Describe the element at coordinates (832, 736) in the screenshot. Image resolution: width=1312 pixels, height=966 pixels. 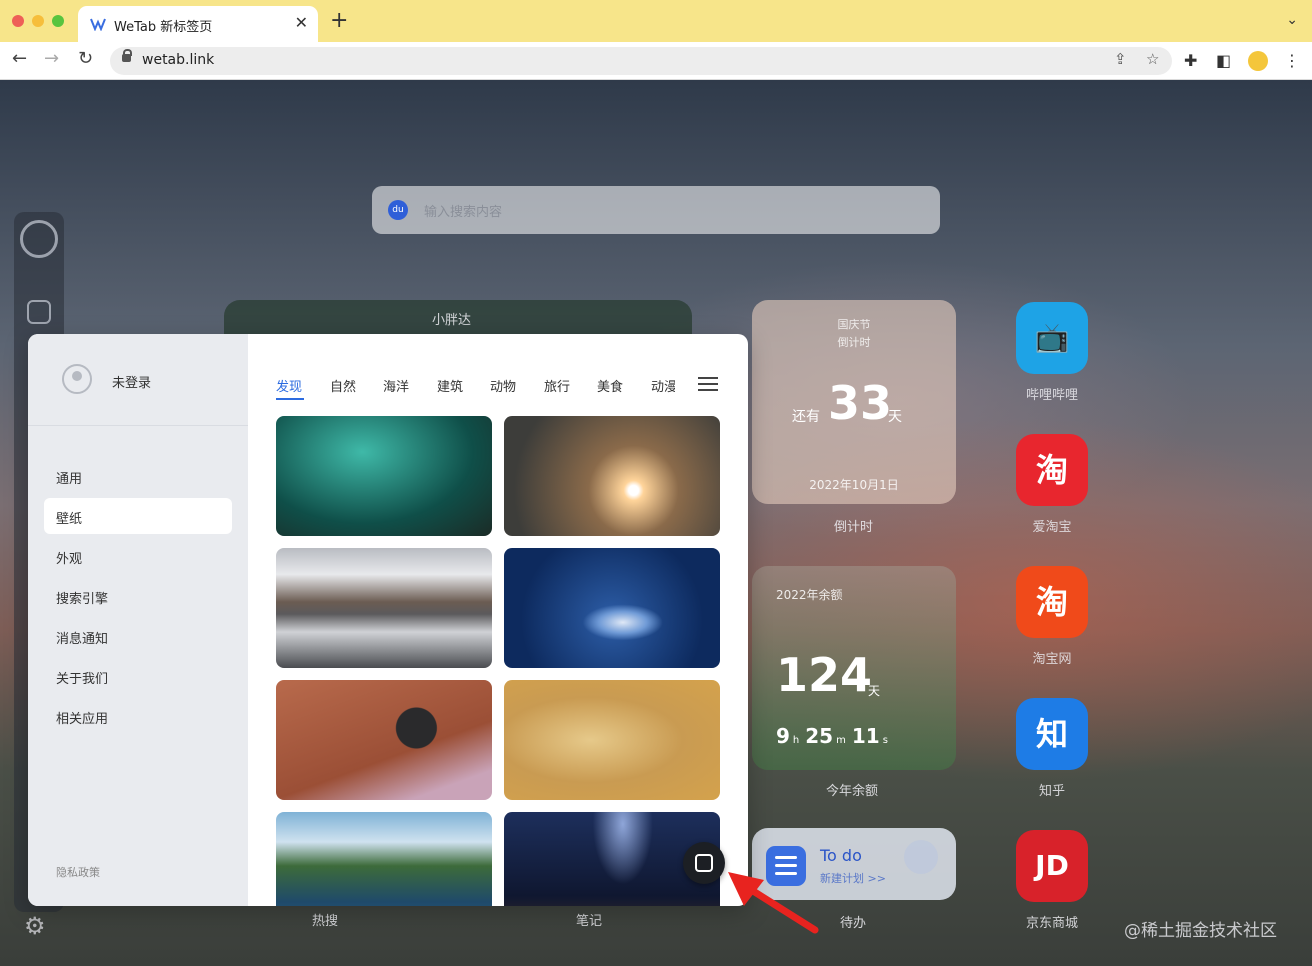
I see `year-left-time: 9 h 25 m 11 s` at that location.